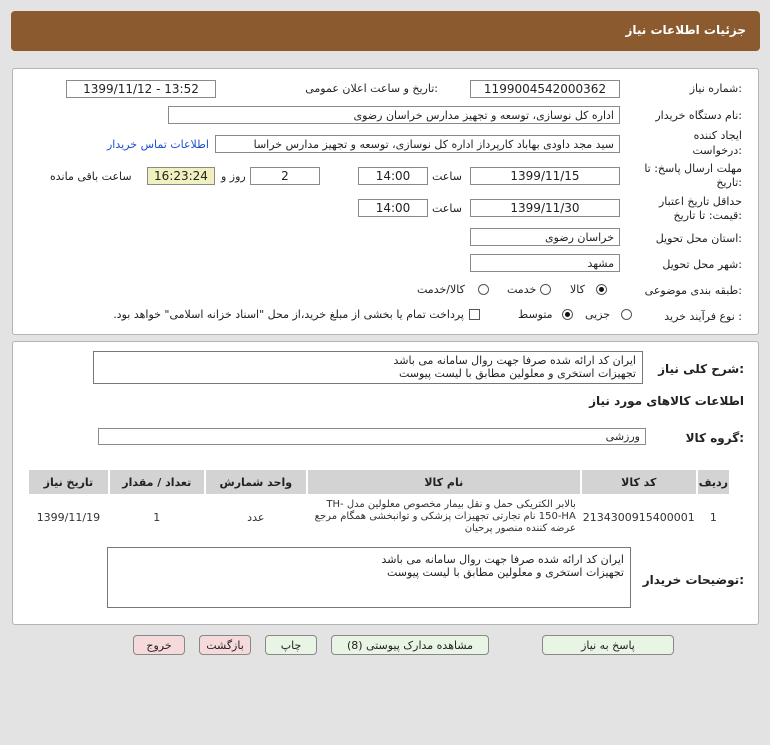 The height and width of the screenshot is (745, 770). Describe the element at coordinates (291, 645) in the screenshot. I see `print-button: چاپ` at that location.